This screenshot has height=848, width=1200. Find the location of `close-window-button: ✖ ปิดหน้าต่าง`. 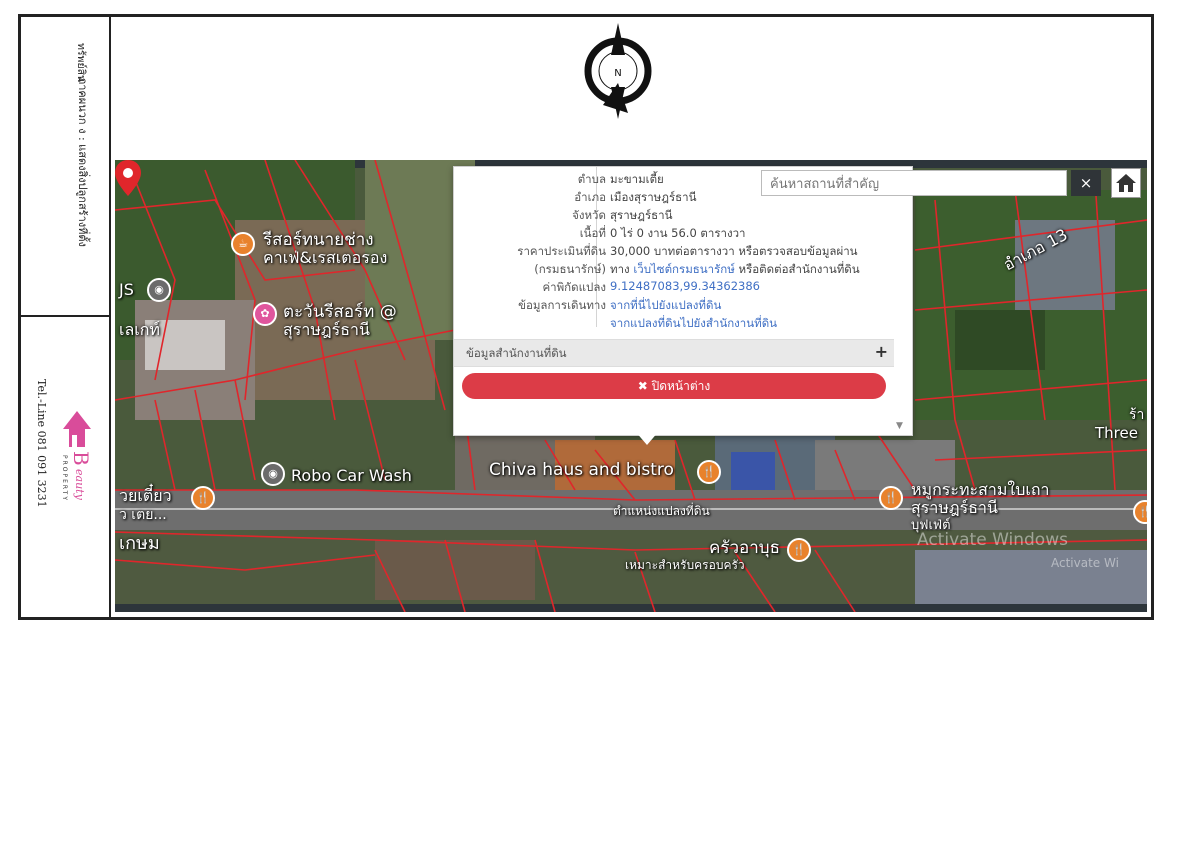

close-window-button: ✖ ปิดหน้าต่าง is located at coordinates (674, 386).